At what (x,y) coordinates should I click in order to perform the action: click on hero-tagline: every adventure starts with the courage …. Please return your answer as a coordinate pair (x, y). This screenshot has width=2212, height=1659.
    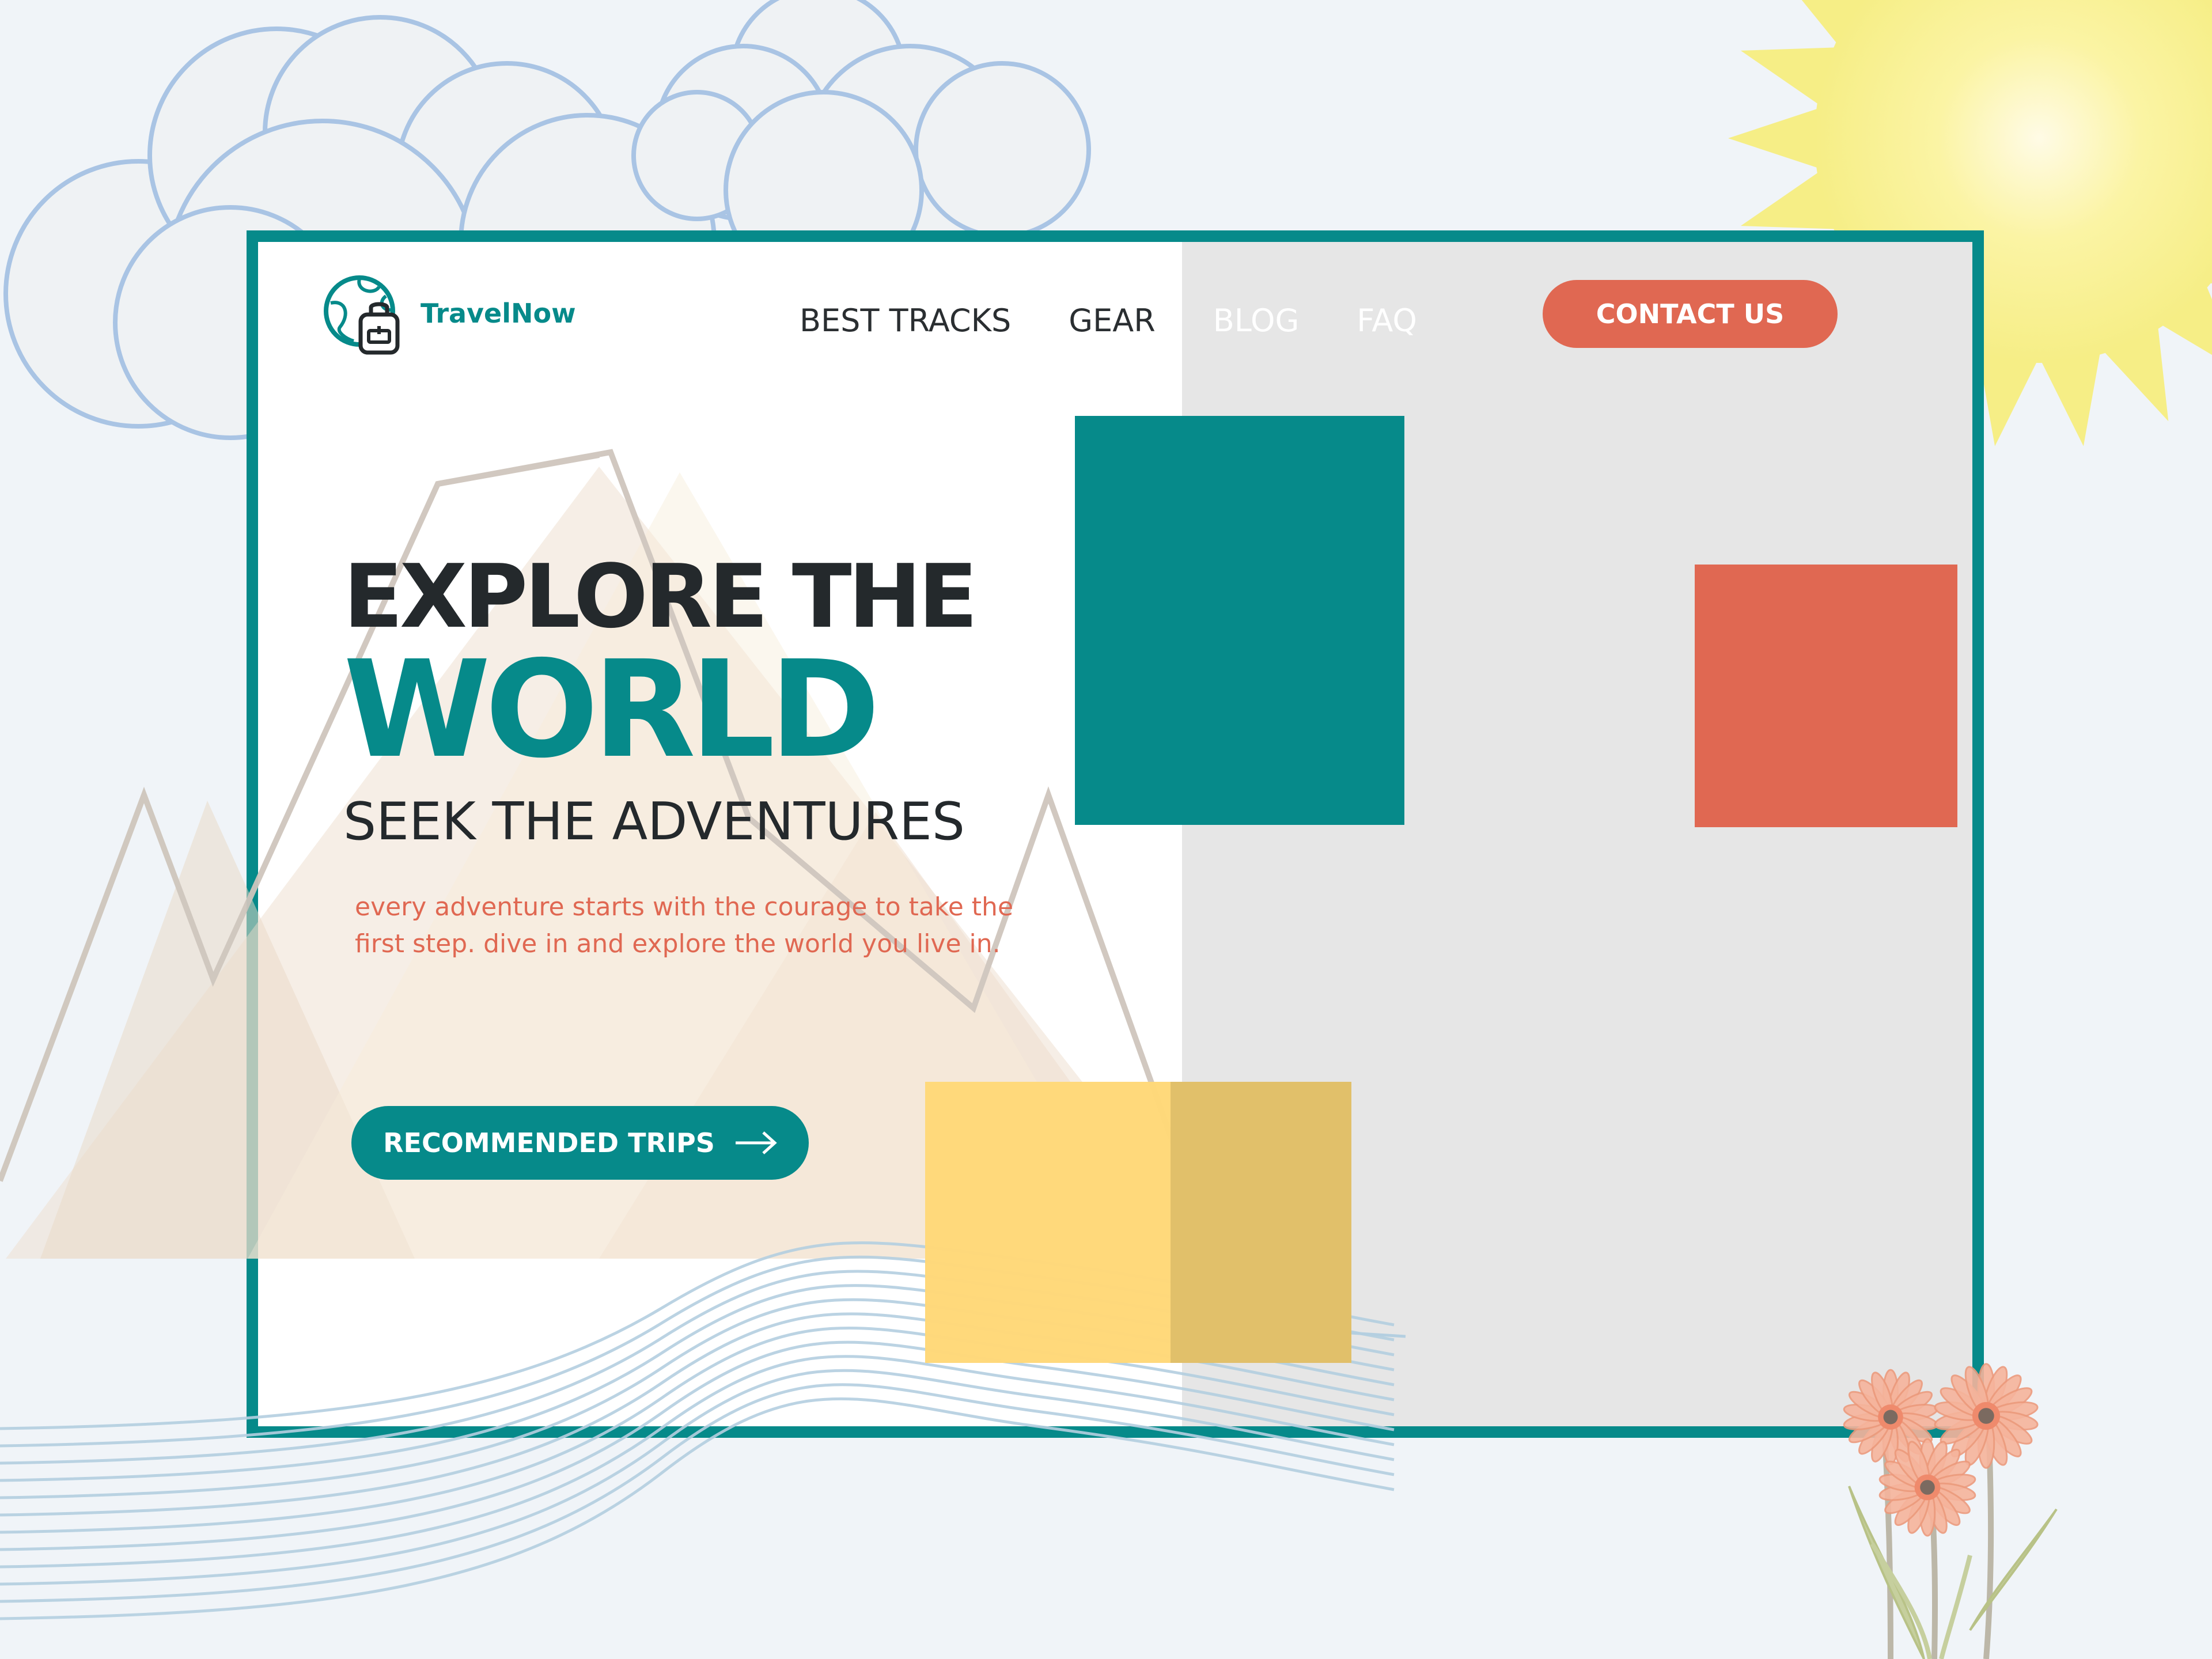
    Looking at the image, I should click on (684, 925).